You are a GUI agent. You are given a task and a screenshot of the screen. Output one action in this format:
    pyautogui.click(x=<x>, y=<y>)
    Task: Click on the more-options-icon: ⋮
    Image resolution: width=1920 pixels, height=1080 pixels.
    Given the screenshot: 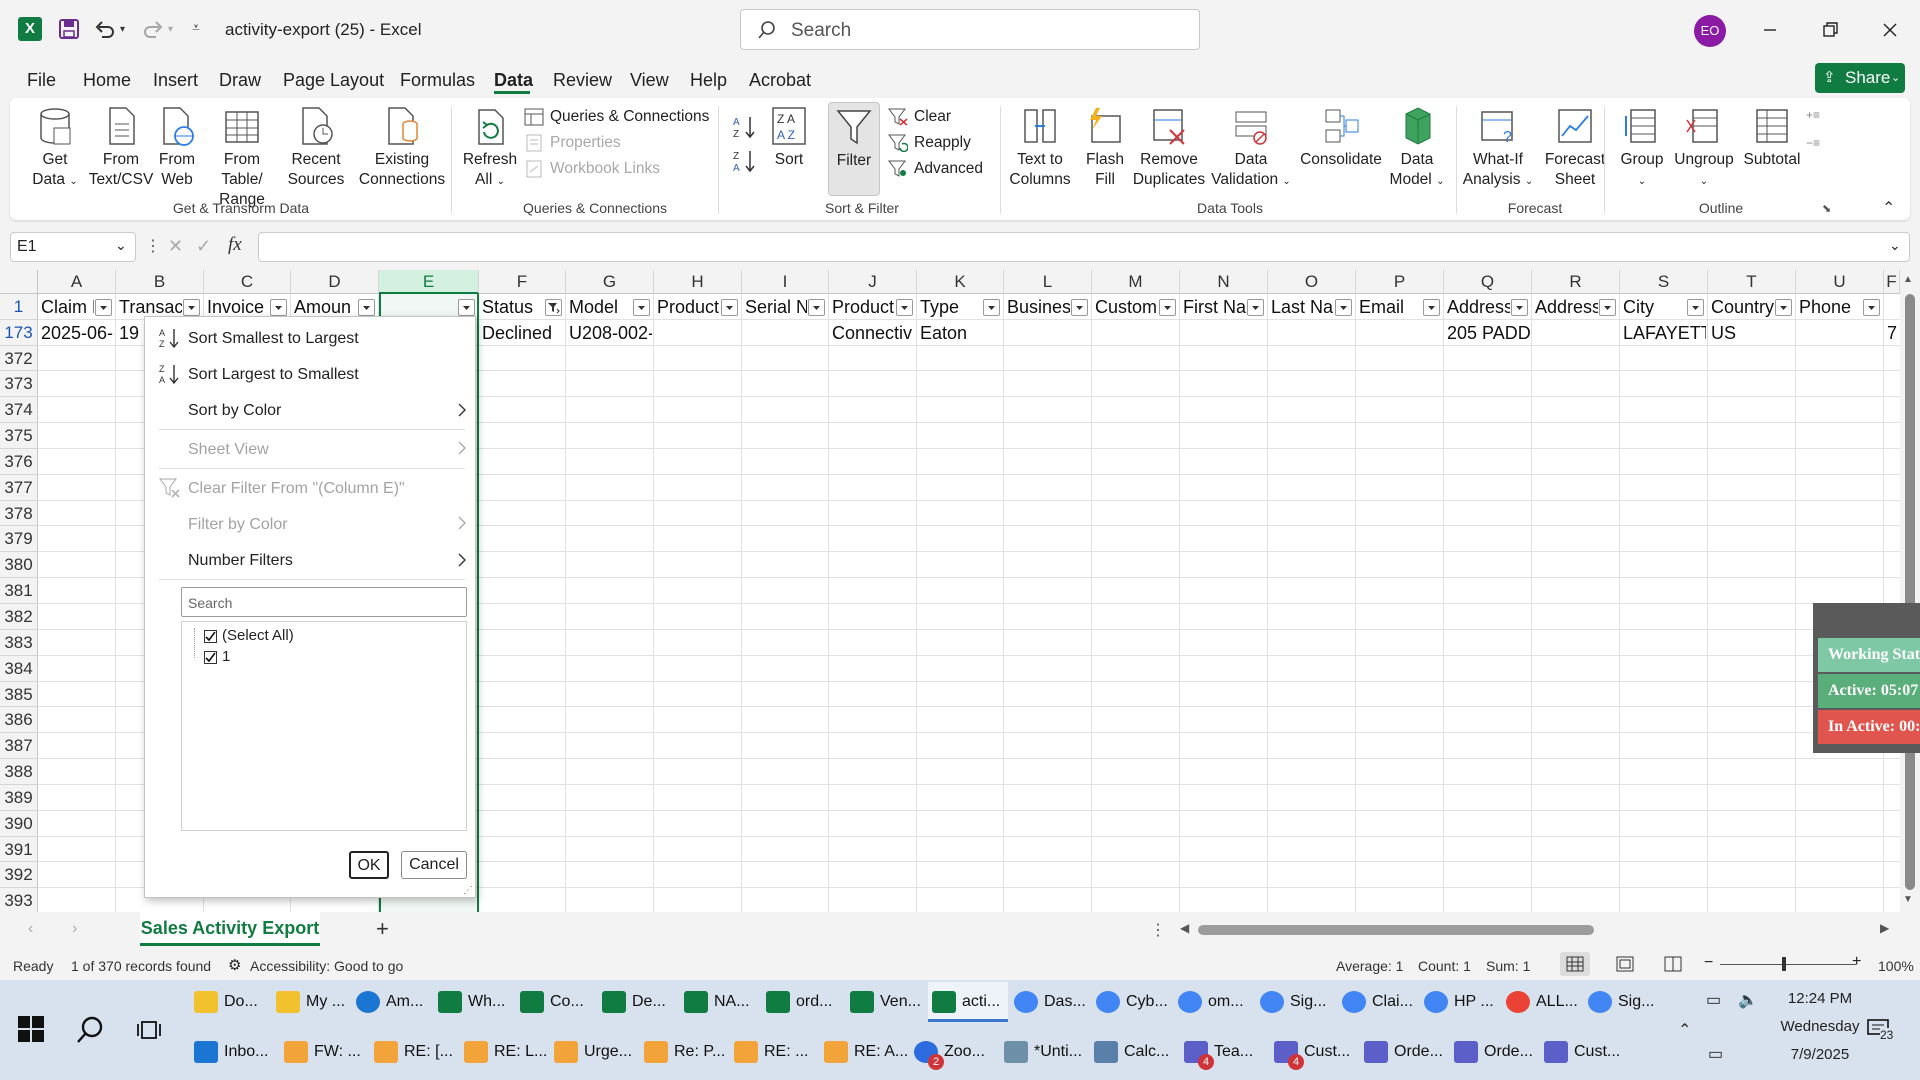 What is the action you would take?
    pyautogui.click(x=153, y=246)
    